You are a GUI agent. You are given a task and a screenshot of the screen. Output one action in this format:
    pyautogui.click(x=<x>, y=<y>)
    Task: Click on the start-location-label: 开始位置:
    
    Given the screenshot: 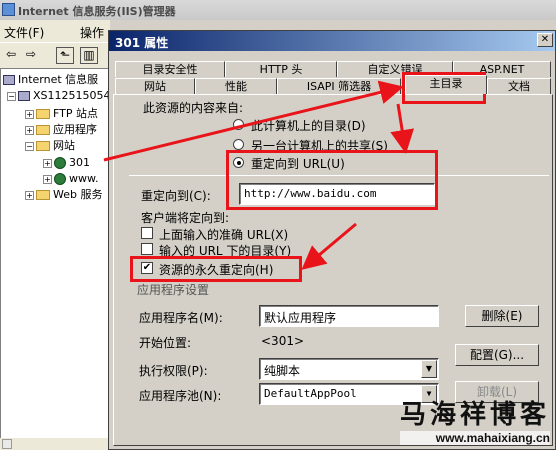 What is the action you would take?
    pyautogui.click(x=165, y=343)
    